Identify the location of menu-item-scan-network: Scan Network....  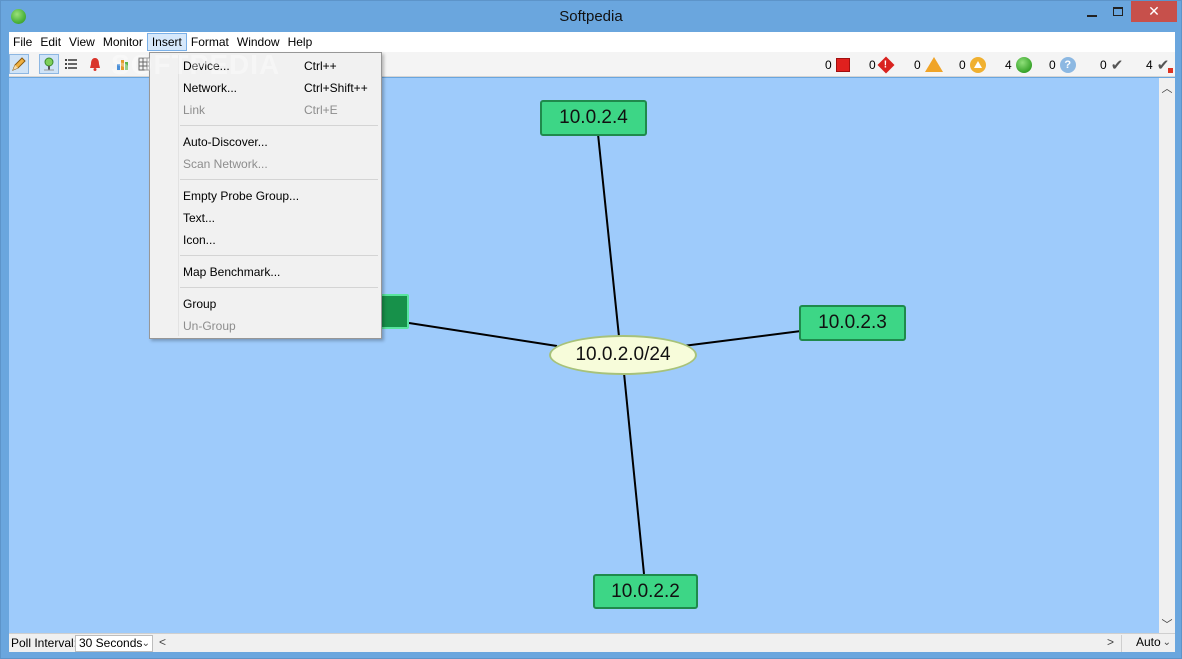
(265, 164).